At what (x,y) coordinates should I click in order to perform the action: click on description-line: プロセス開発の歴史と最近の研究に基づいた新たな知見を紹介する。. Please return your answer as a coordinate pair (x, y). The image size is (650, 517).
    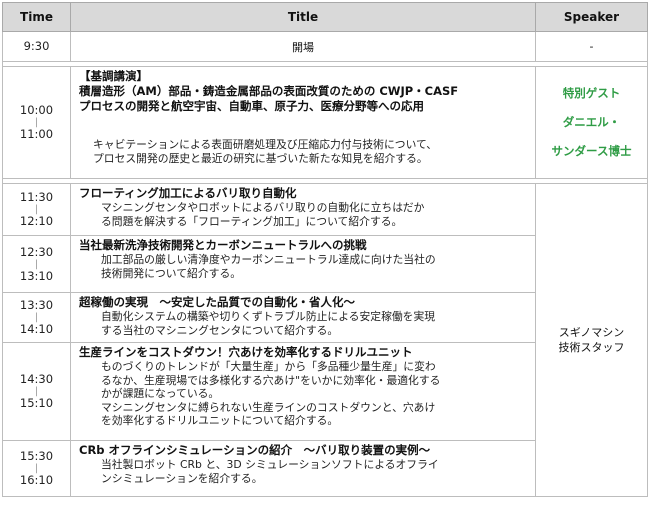
    Looking at the image, I should click on (260, 158).